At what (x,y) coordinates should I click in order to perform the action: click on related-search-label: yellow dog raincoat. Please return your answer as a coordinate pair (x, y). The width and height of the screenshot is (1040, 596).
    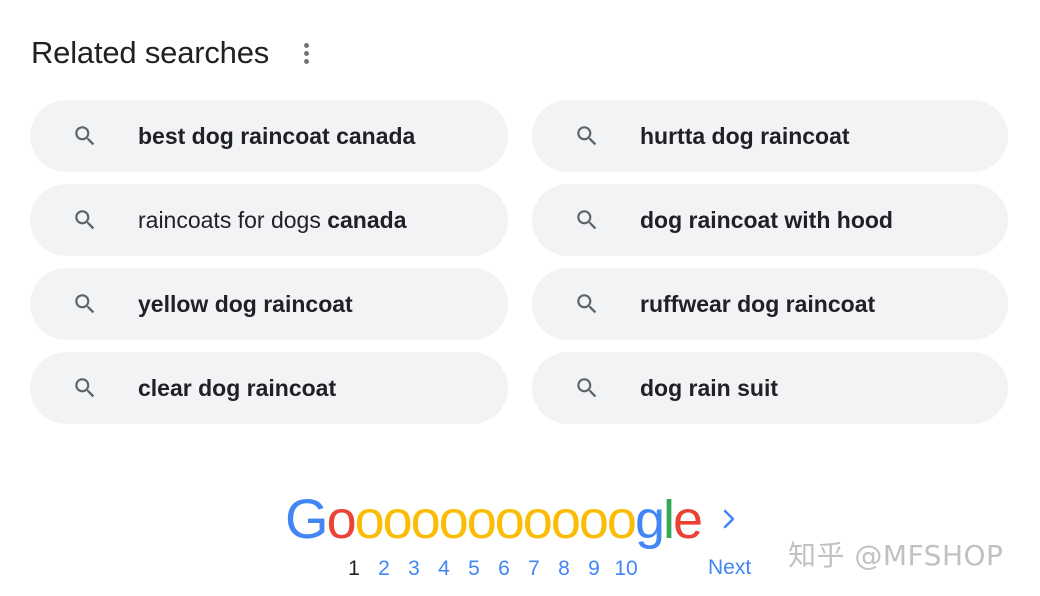
    Looking at the image, I should click on (245, 304).